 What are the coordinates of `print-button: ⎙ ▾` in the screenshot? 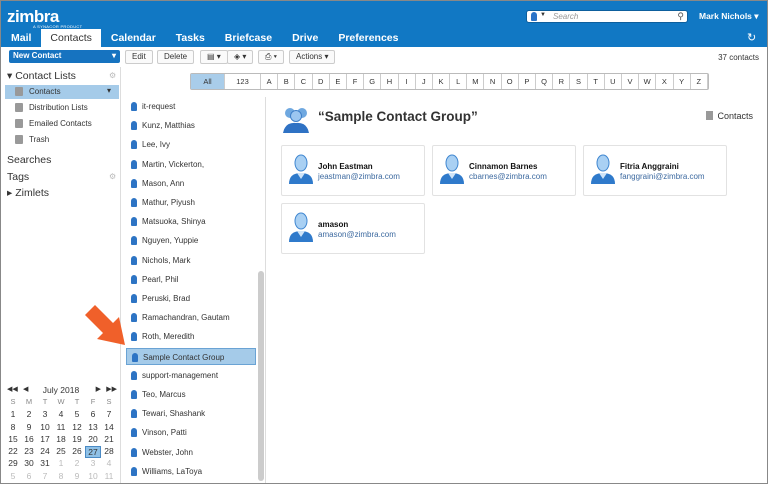 It's located at (271, 57).